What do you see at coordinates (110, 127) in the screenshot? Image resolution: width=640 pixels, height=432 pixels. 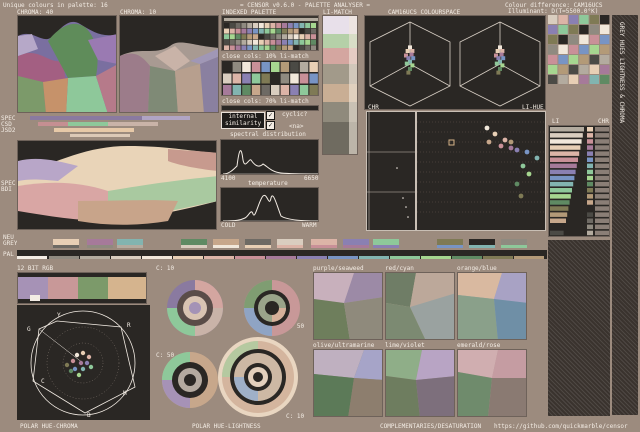 I see `spec-csd-bars` at bounding box center [110, 127].